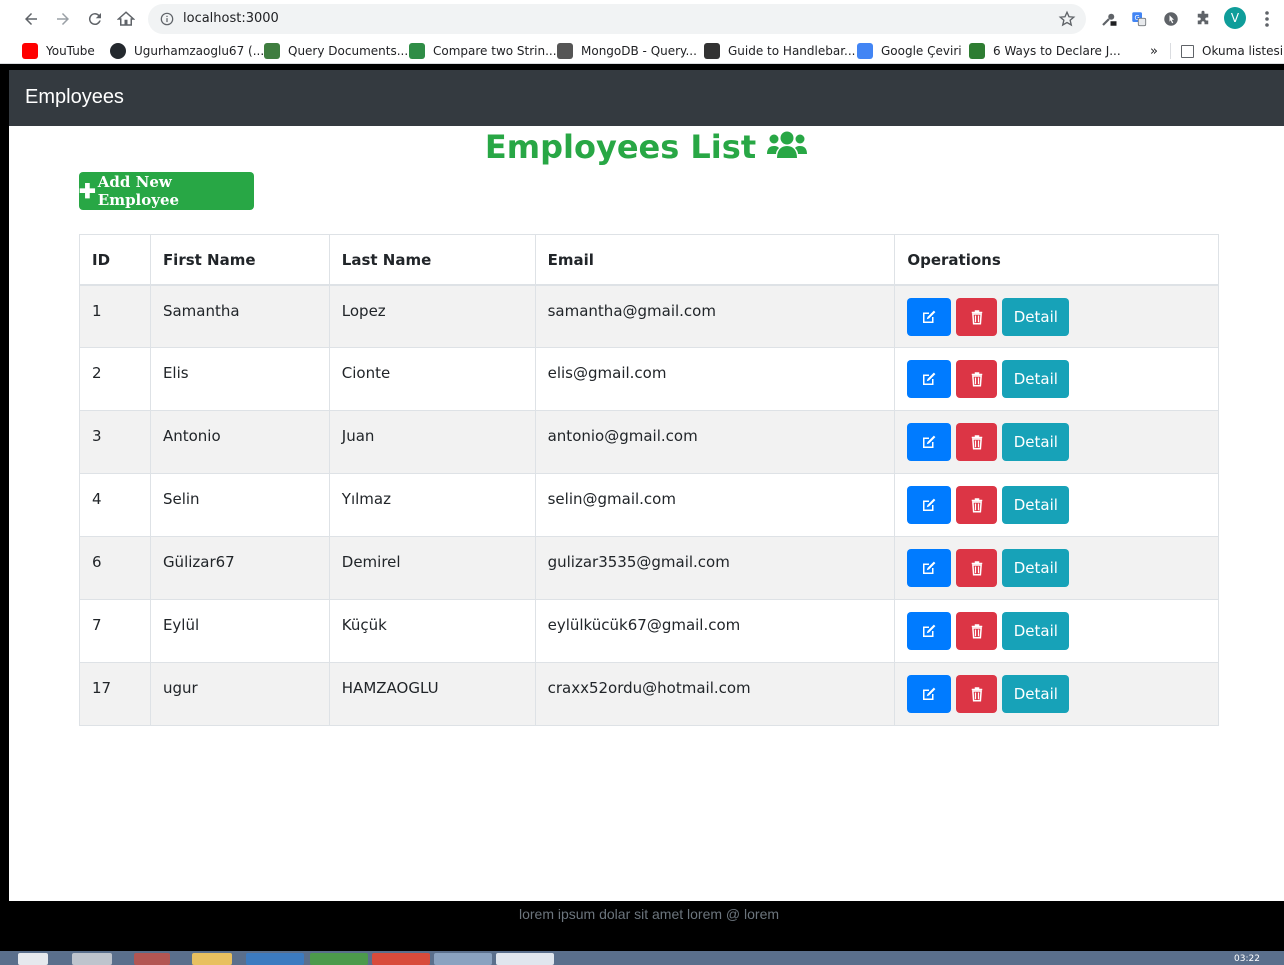  What do you see at coordinates (30, 51) in the screenshot?
I see `youtube-icon` at bounding box center [30, 51].